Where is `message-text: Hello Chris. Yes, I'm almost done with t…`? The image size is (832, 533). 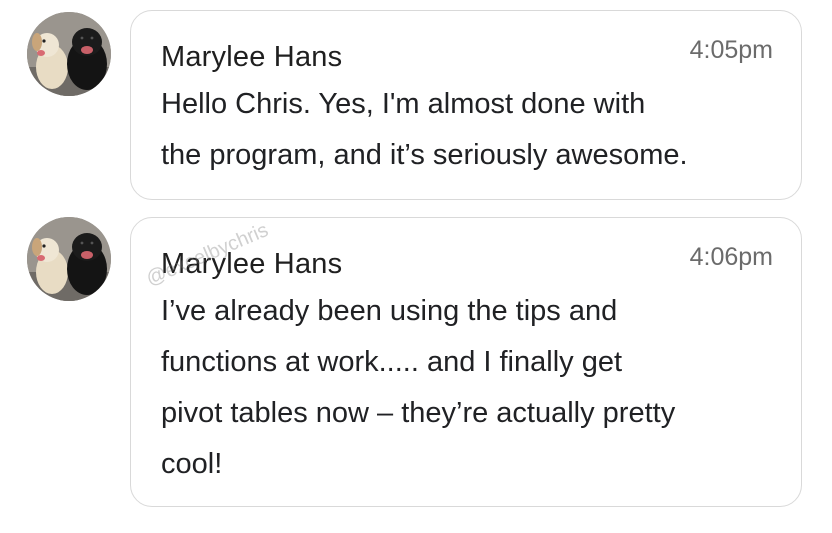
message-text: Hello Chris. Yes, I'm almost done with t… is located at coordinates (424, 129).